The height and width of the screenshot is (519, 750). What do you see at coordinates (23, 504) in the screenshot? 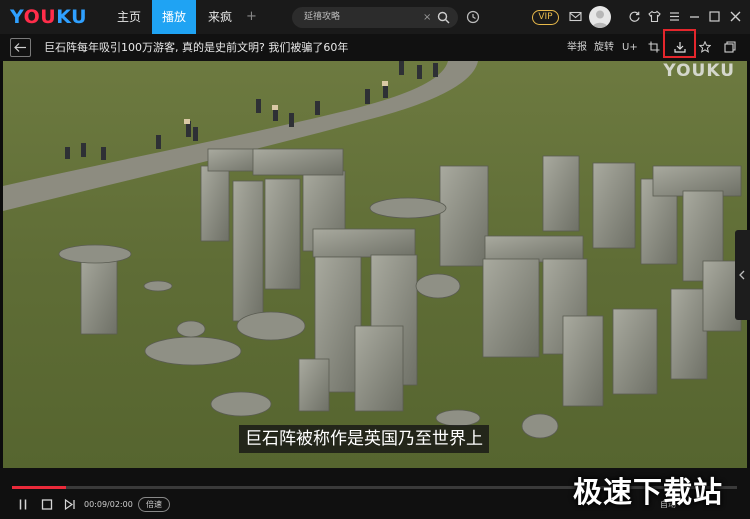
I see `pause-icon` at bounding box center [23, 504].